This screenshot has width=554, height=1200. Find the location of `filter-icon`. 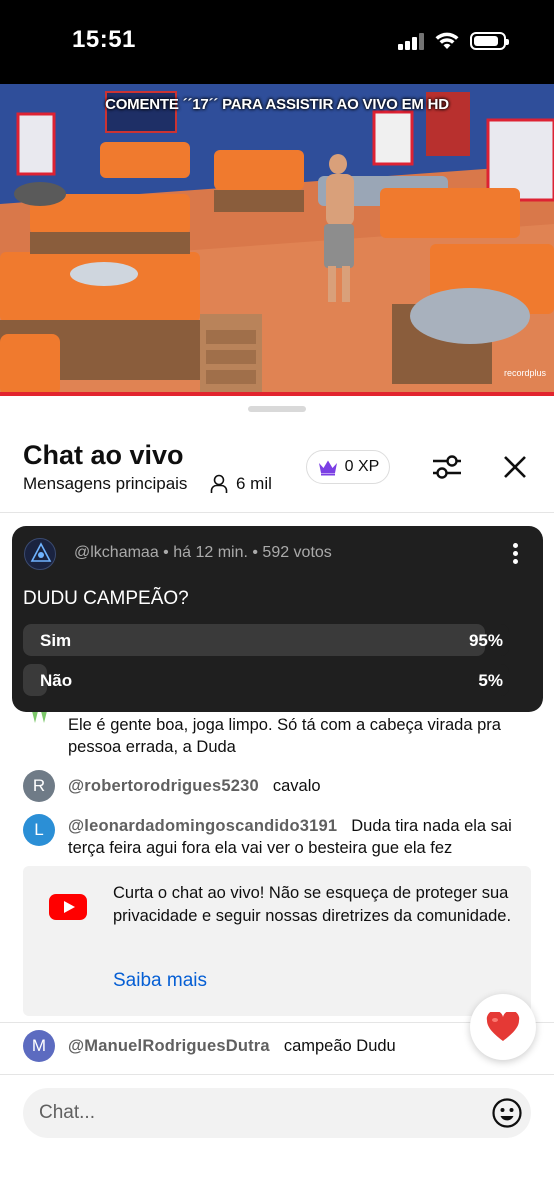

filter-icon is located at coordinates (447, 467).